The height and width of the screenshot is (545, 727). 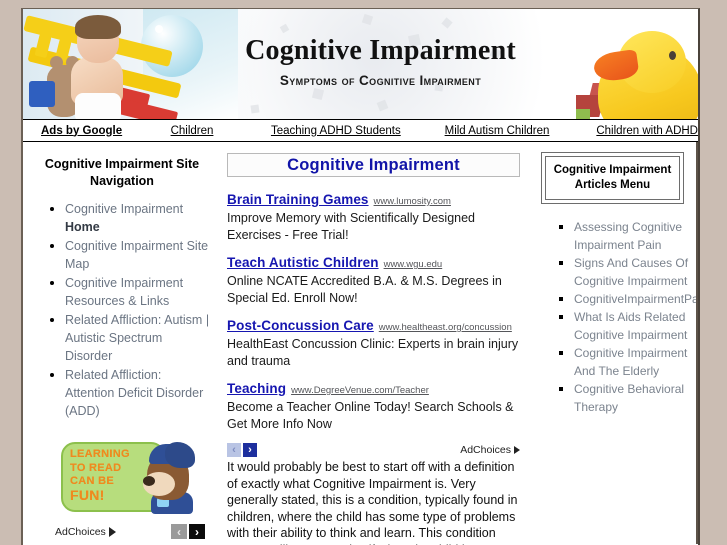 What do you see at coordinates (336, 131) in the screenshot?
I see `ad-link-teaching-adhd-students: Teaching ADHD Students` at bounding box center [336, 131].